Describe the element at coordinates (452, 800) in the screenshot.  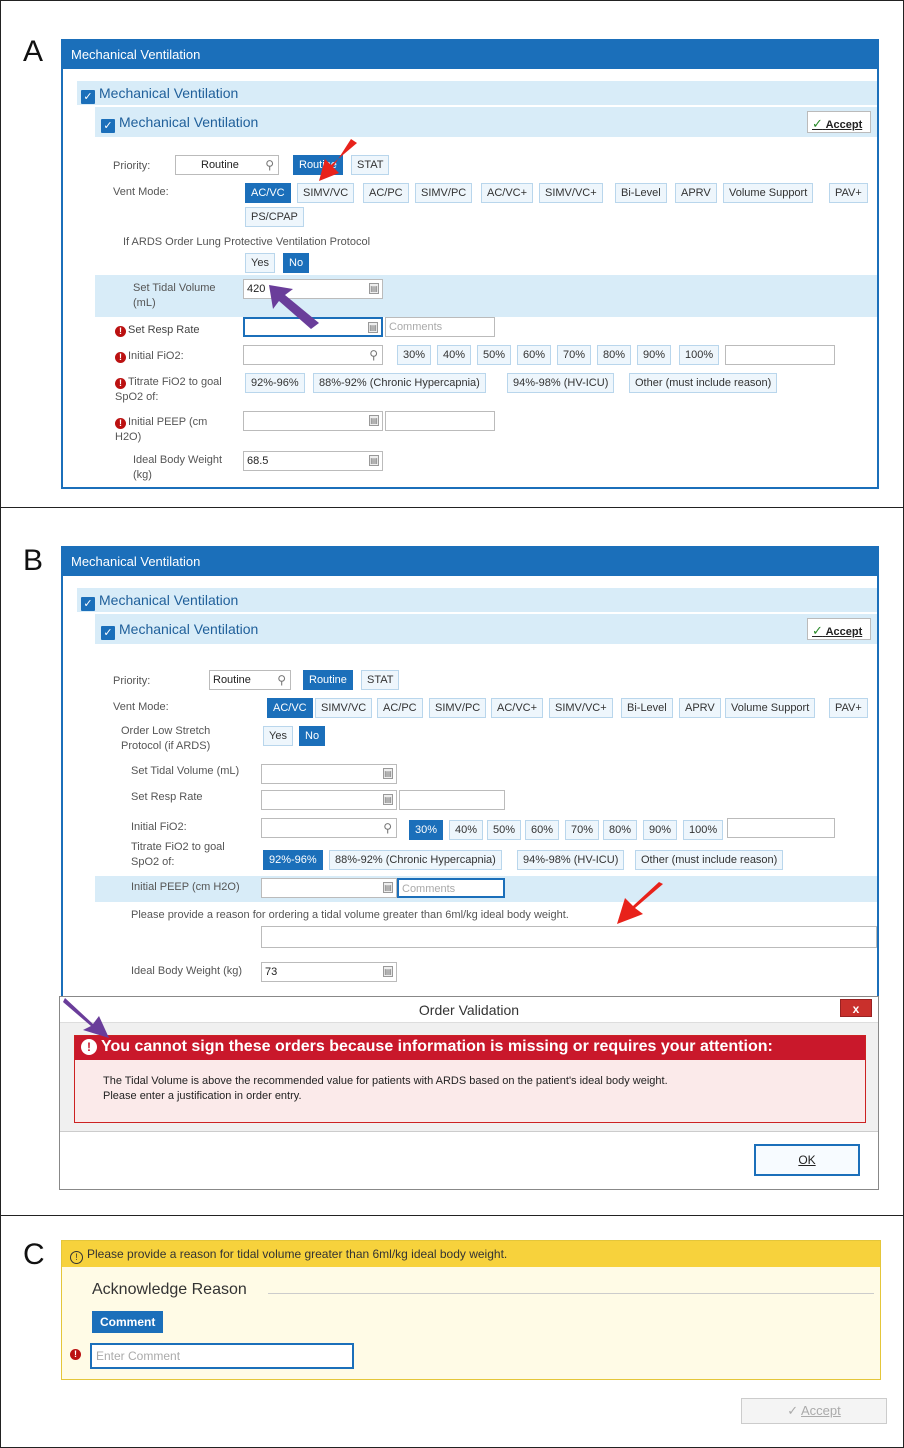
I see `resp-rate-comments` at that location.